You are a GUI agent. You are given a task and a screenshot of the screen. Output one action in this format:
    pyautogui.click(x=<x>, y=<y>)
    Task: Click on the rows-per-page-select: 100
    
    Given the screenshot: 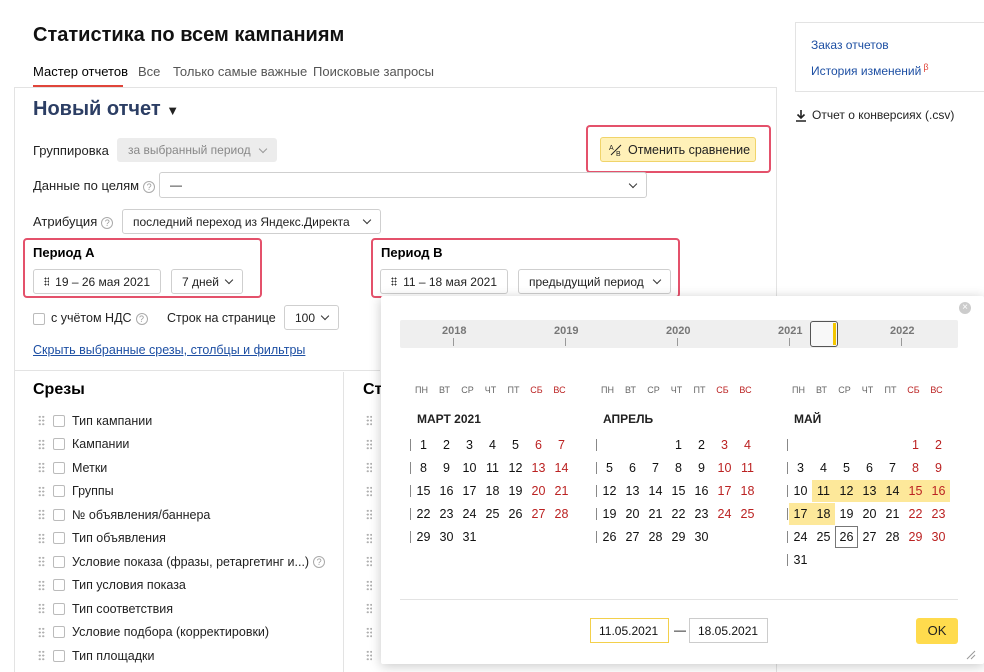 What is the action you would take?
    pyautogui.click(x=311, y=317)
    